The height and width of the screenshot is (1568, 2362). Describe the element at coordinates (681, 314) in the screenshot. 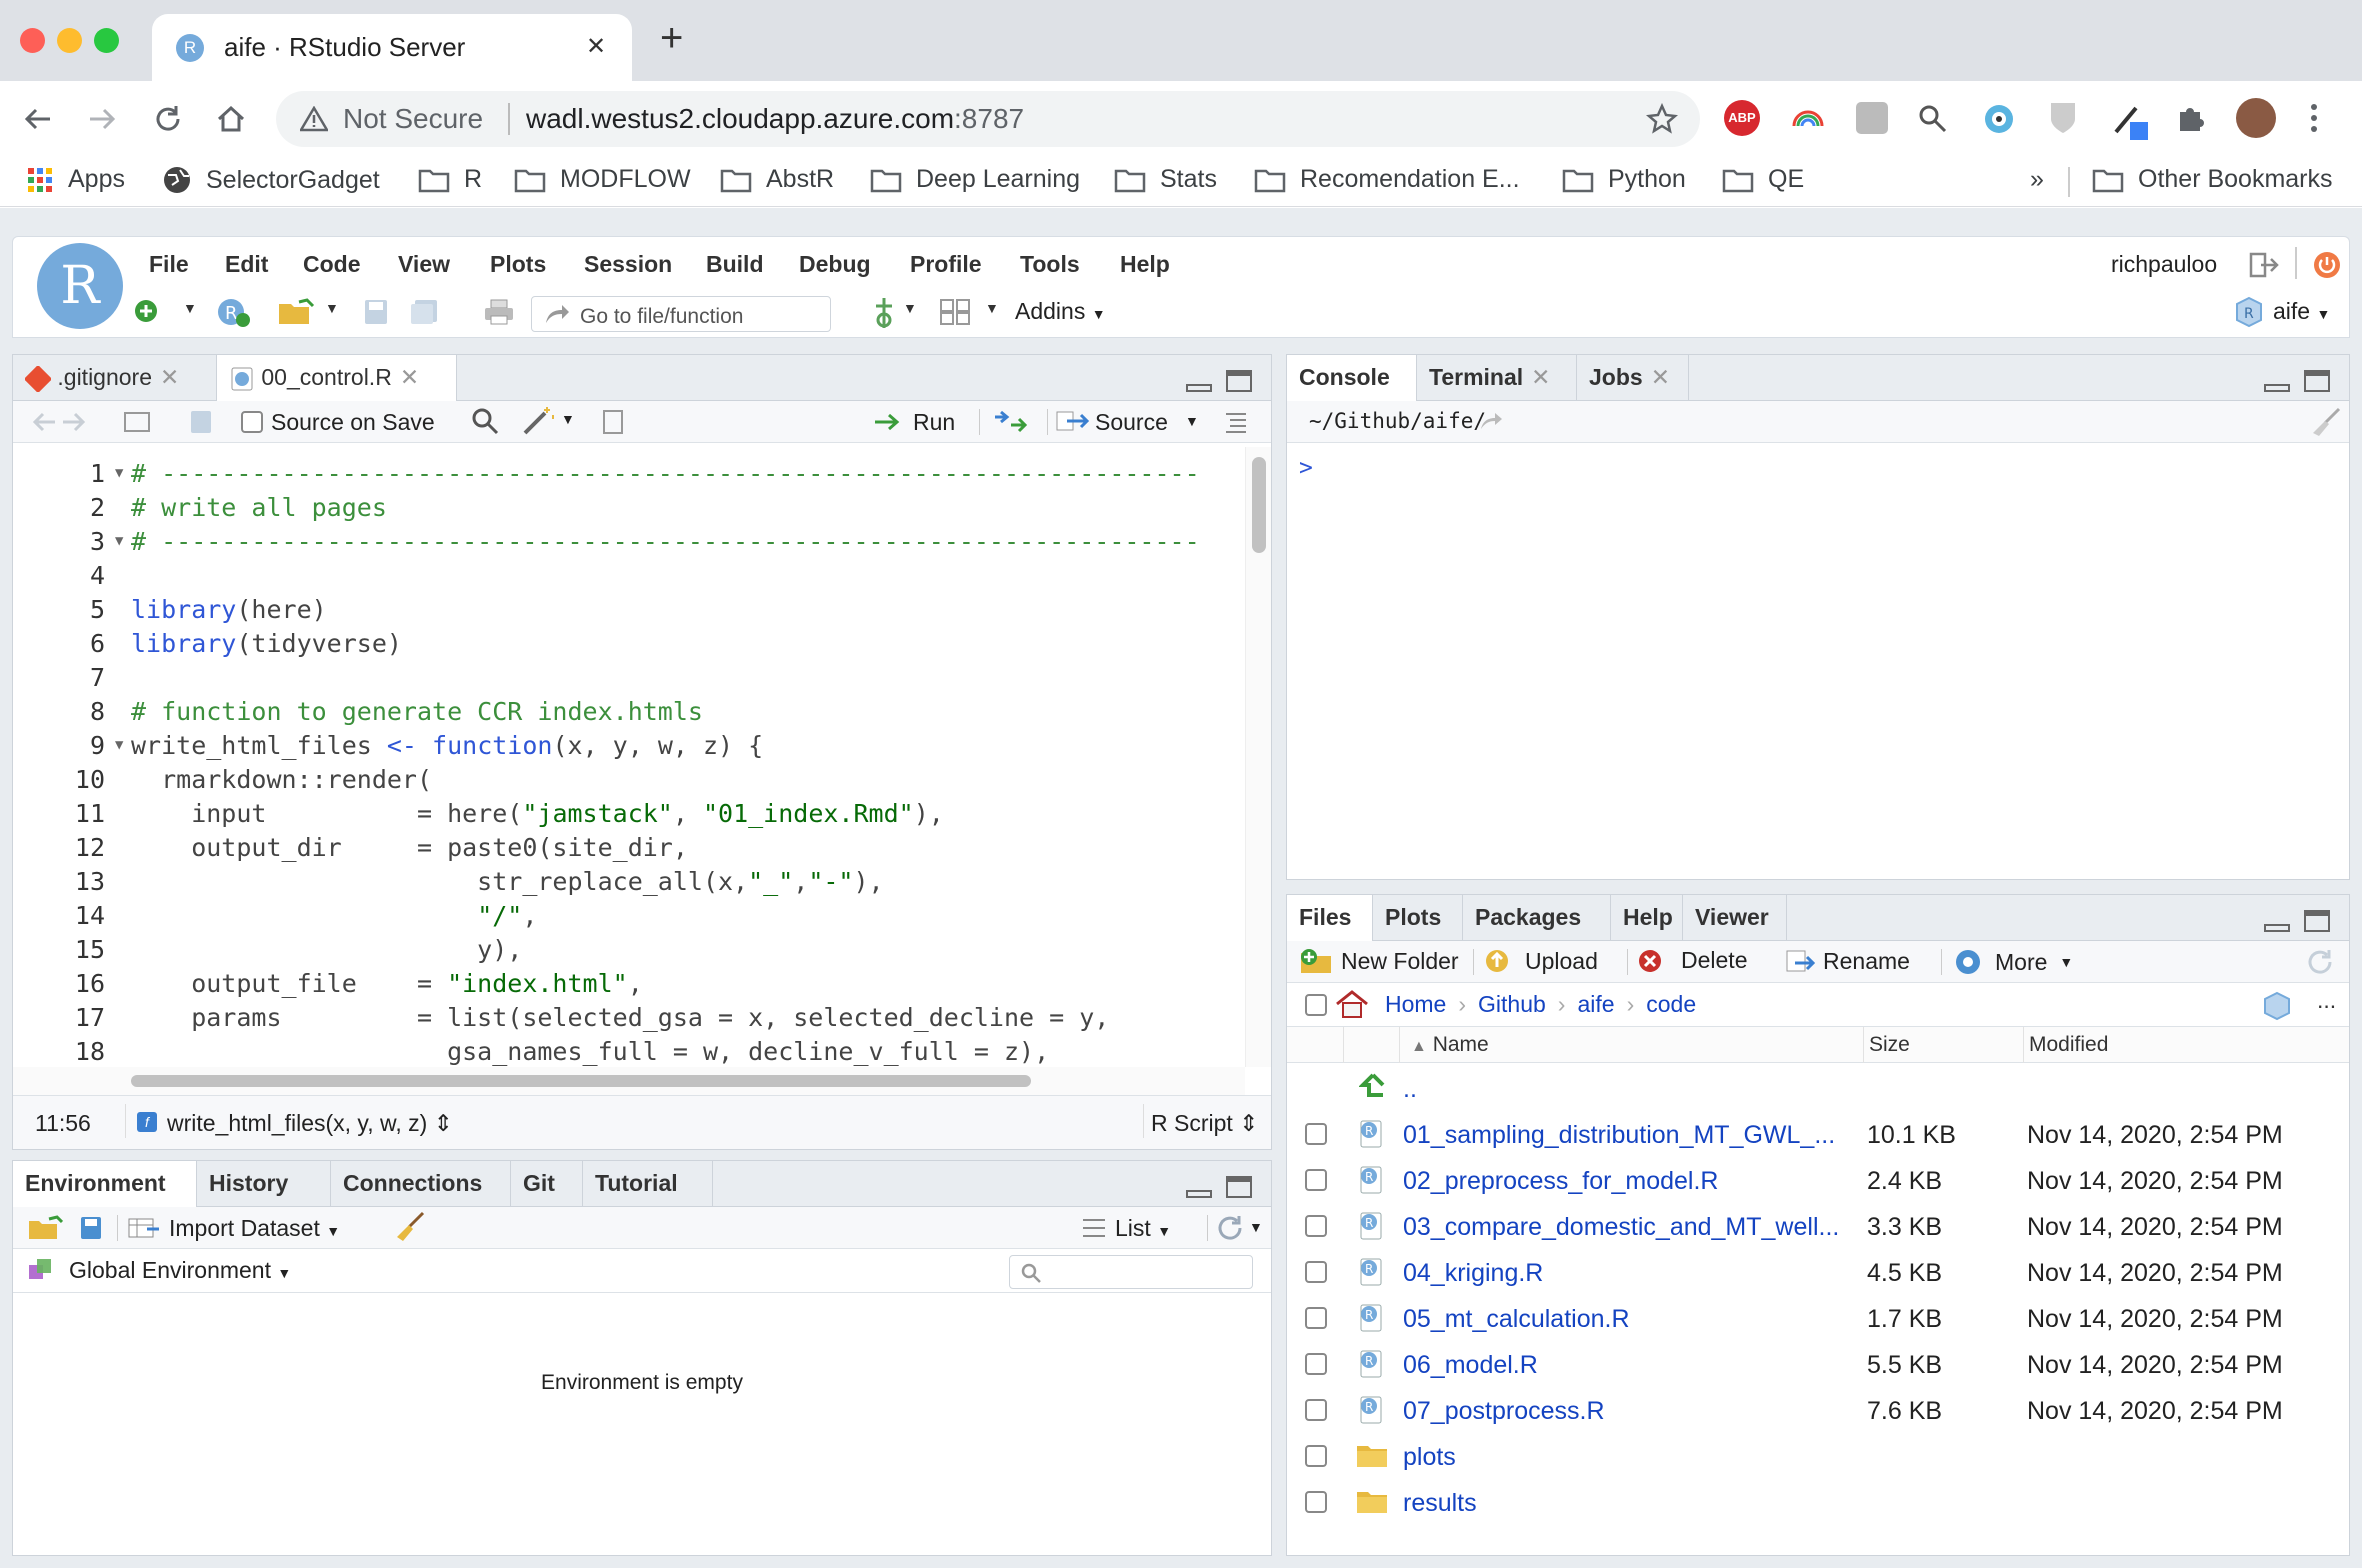

I see `go-to-file-input: Go to file/function` at that location.